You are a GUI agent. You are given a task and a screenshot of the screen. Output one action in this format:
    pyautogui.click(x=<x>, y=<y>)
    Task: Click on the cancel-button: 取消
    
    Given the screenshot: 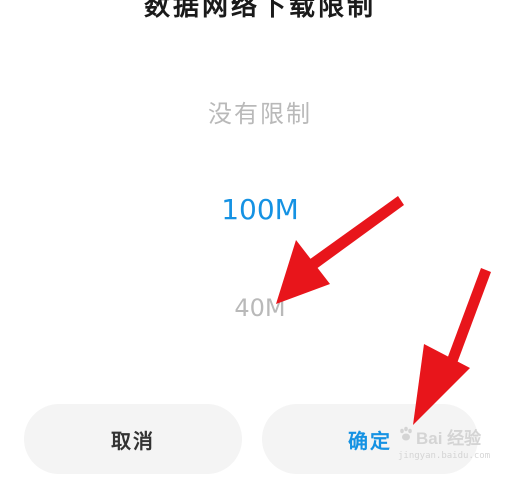 What is the action you would take?
    pyautogui.click(x=133, y=439)
    